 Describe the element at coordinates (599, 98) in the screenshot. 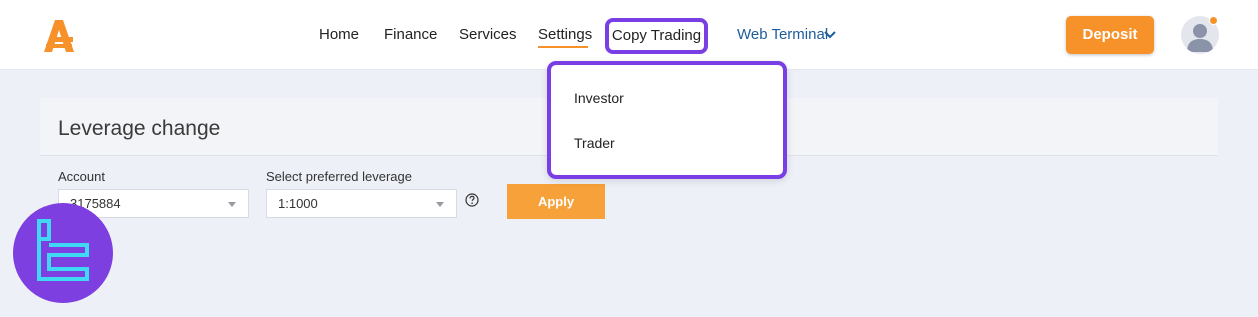

I see `dropdown-item-investor: Investor` at that location.